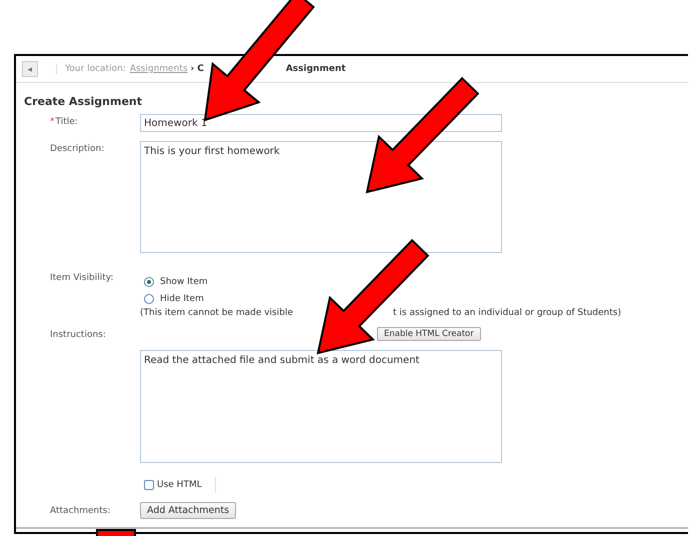 The image size is (692, 536). What do you see at coordinates (52, 122) in the screenshot?
I see `required-mark: *` at bounding box center [52, 122].